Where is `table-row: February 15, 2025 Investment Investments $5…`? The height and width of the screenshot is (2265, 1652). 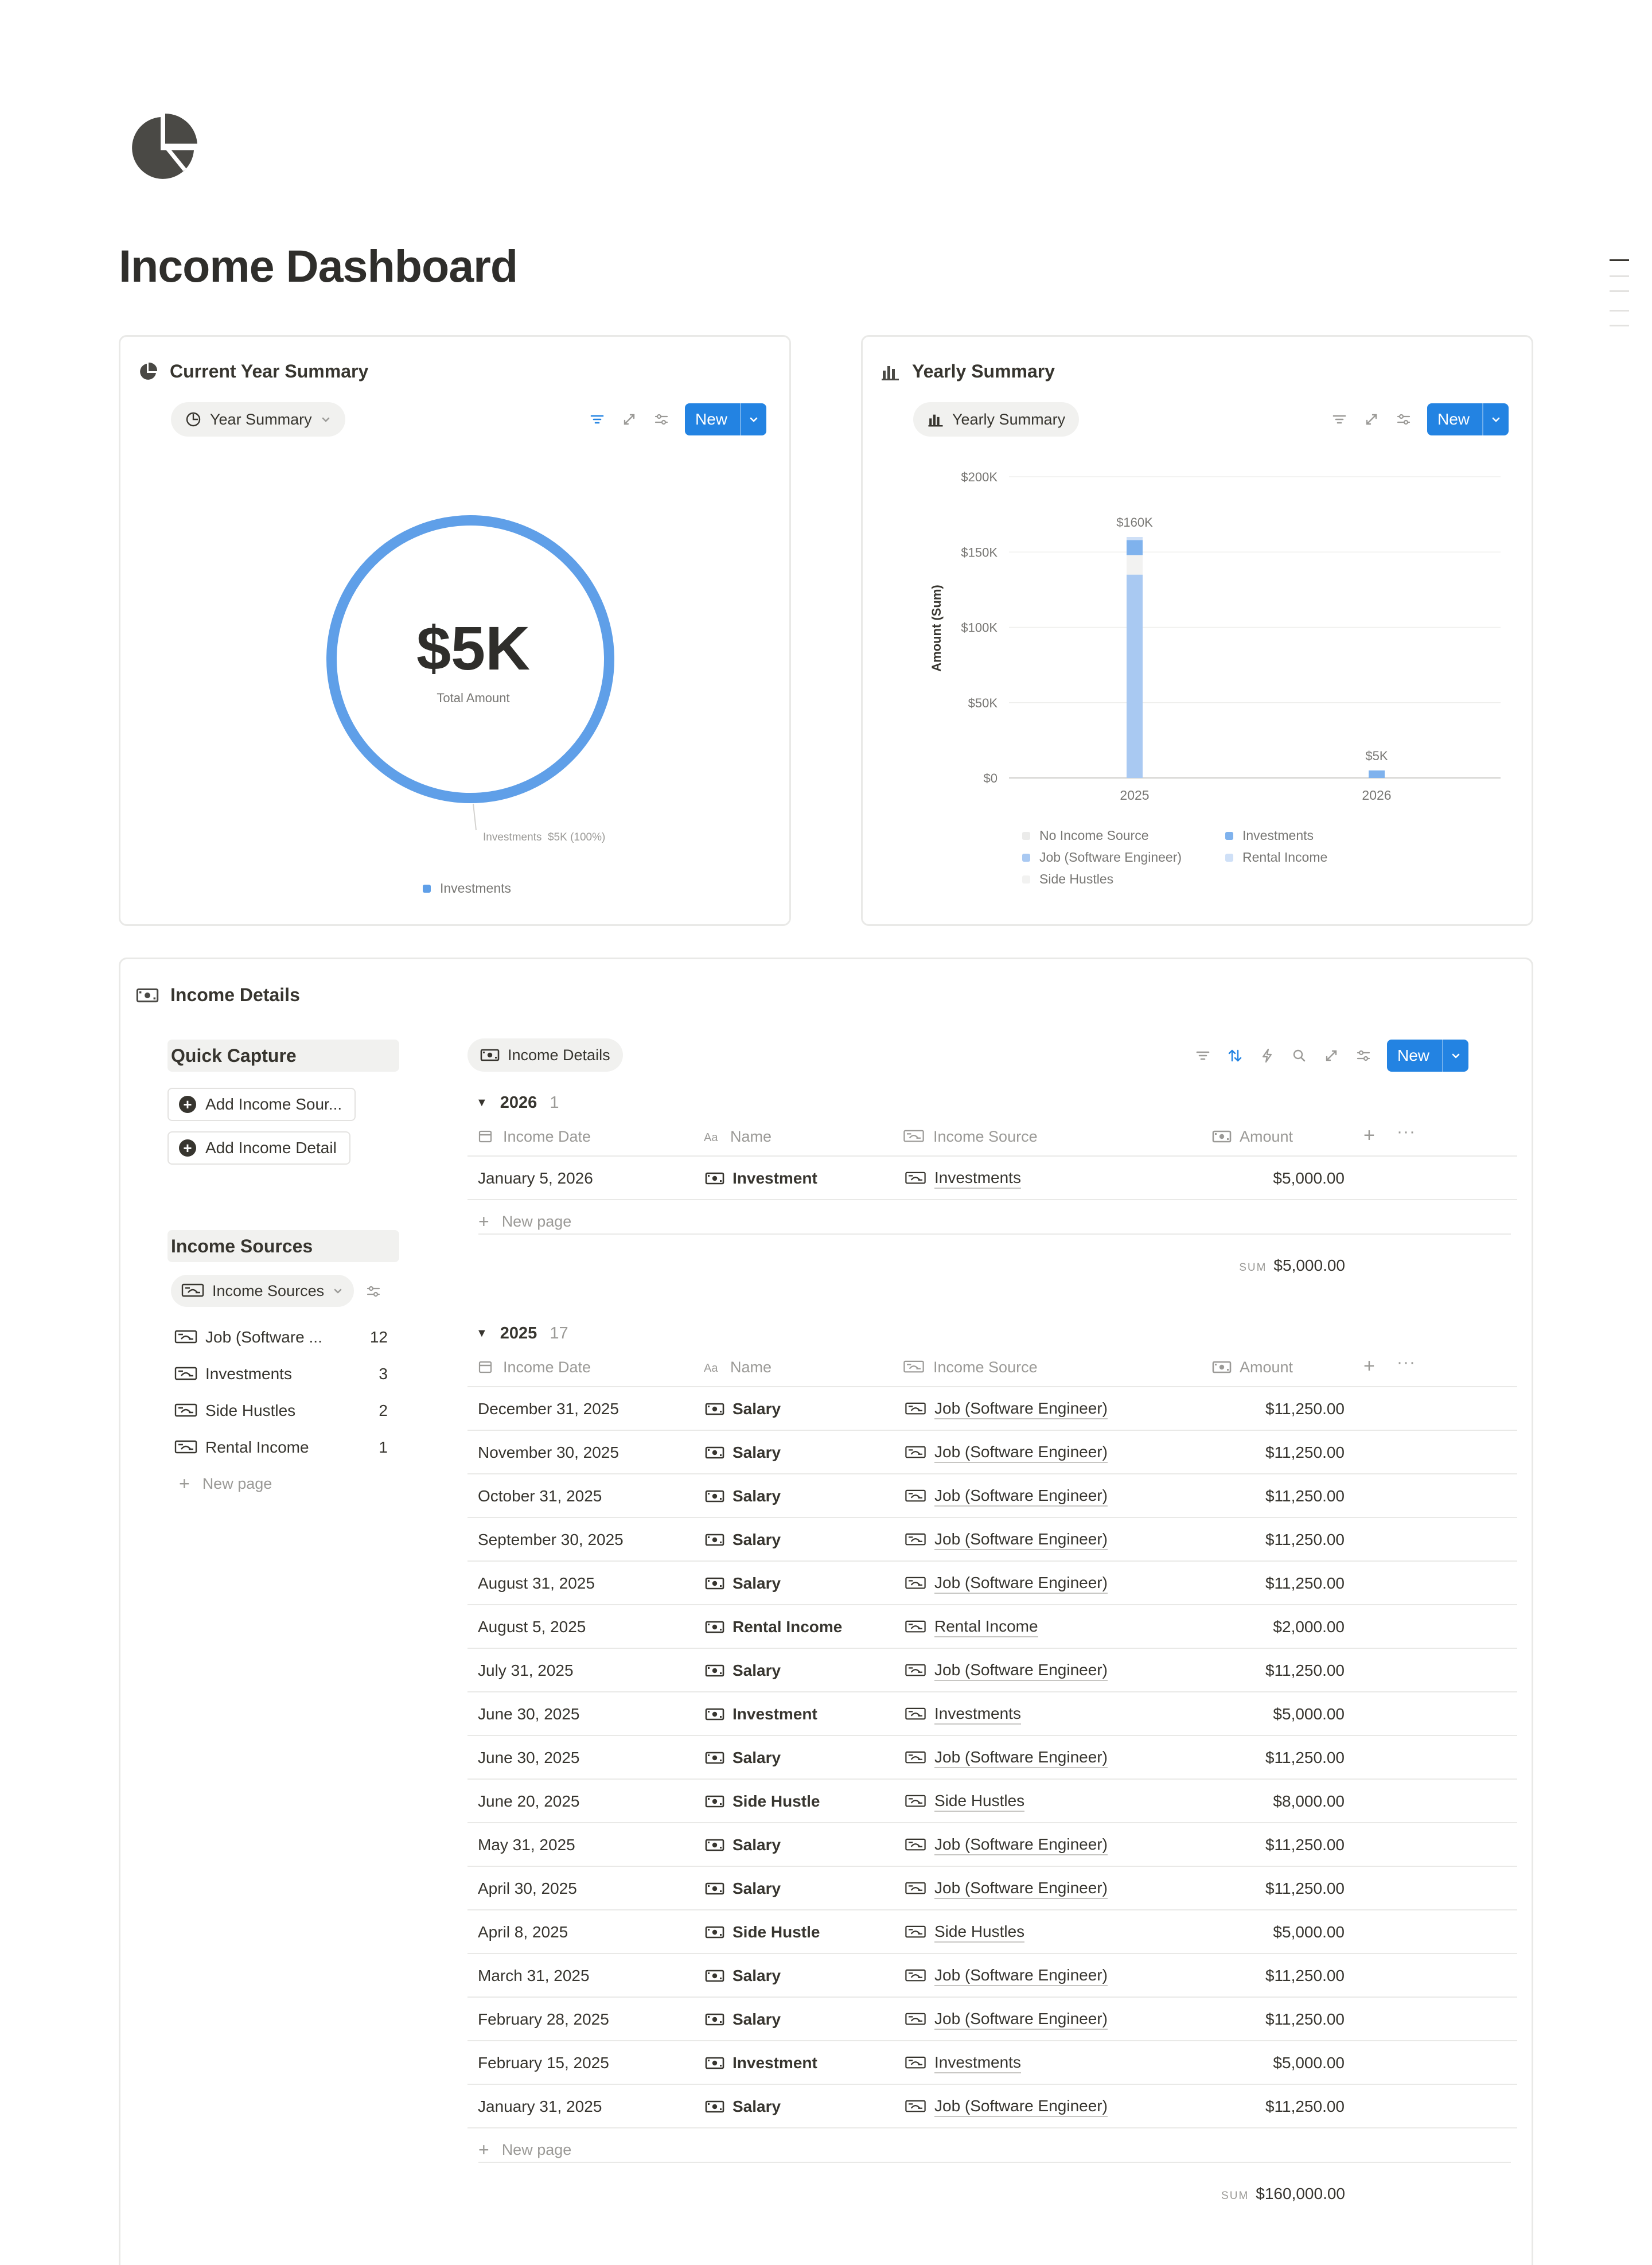
table-row: February 15, 2025 Investment Investments $5… is located at coordinates (992, 2063).